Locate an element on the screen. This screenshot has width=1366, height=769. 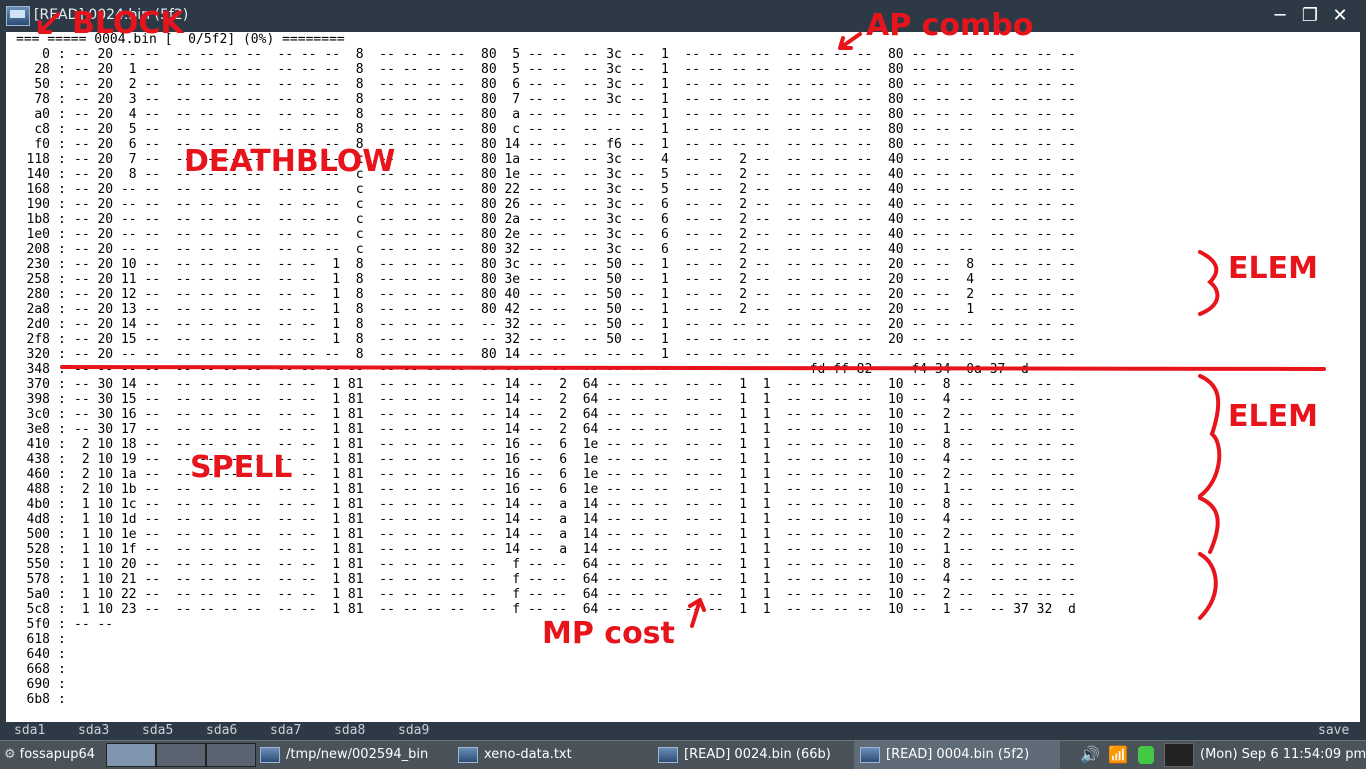
start-label: fossapup64 is located at coordinates (57, 754).